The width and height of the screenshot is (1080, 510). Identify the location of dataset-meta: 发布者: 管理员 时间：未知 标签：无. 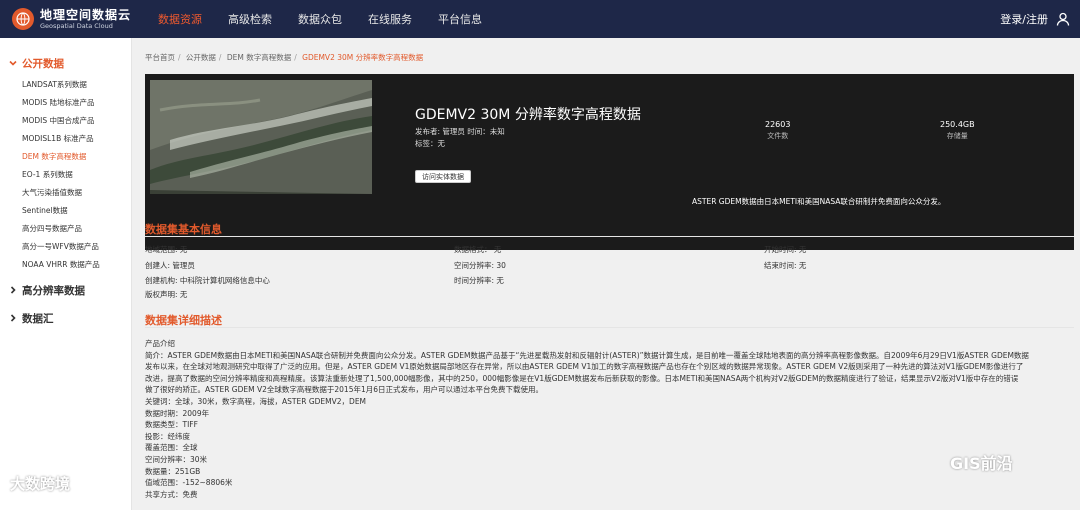
(460, 138).